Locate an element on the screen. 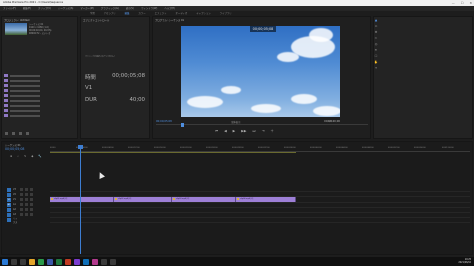 Image resolution: width=474 pixels, height=266 pixels. premiere-icon is located at coordinates (77, 261).